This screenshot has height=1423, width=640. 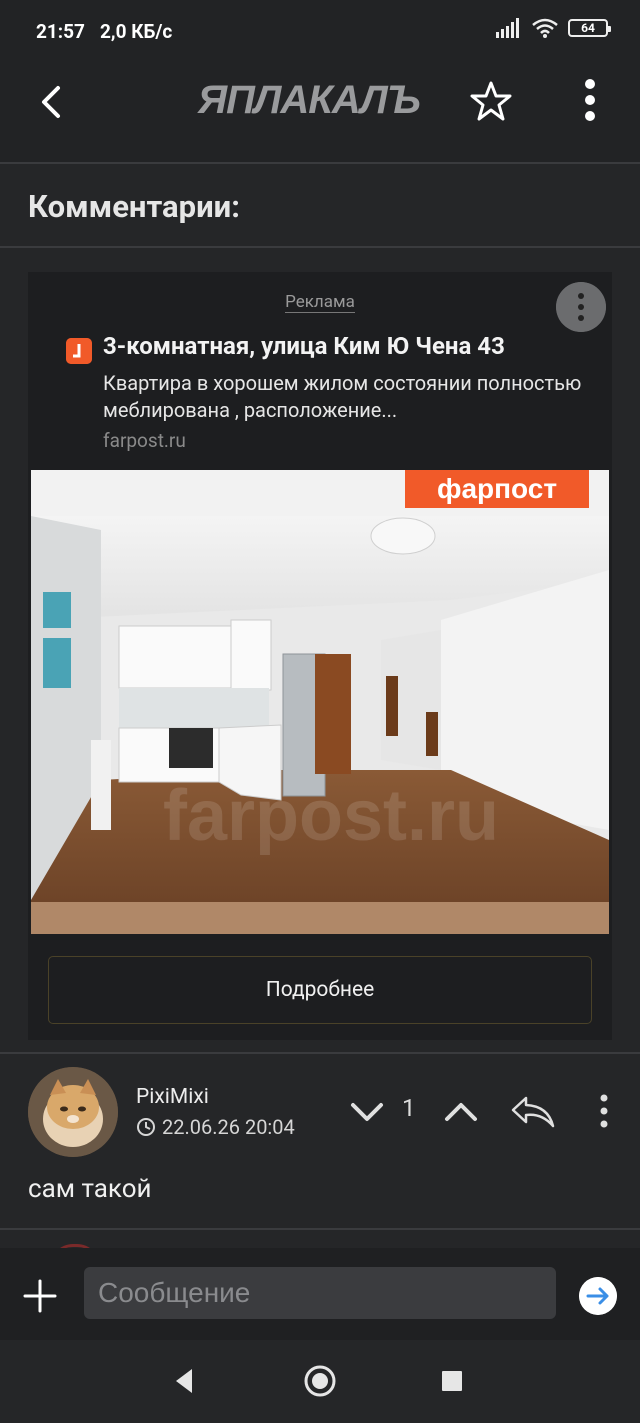 I want to click on more-vert-icon, so click(x=590, y=100).